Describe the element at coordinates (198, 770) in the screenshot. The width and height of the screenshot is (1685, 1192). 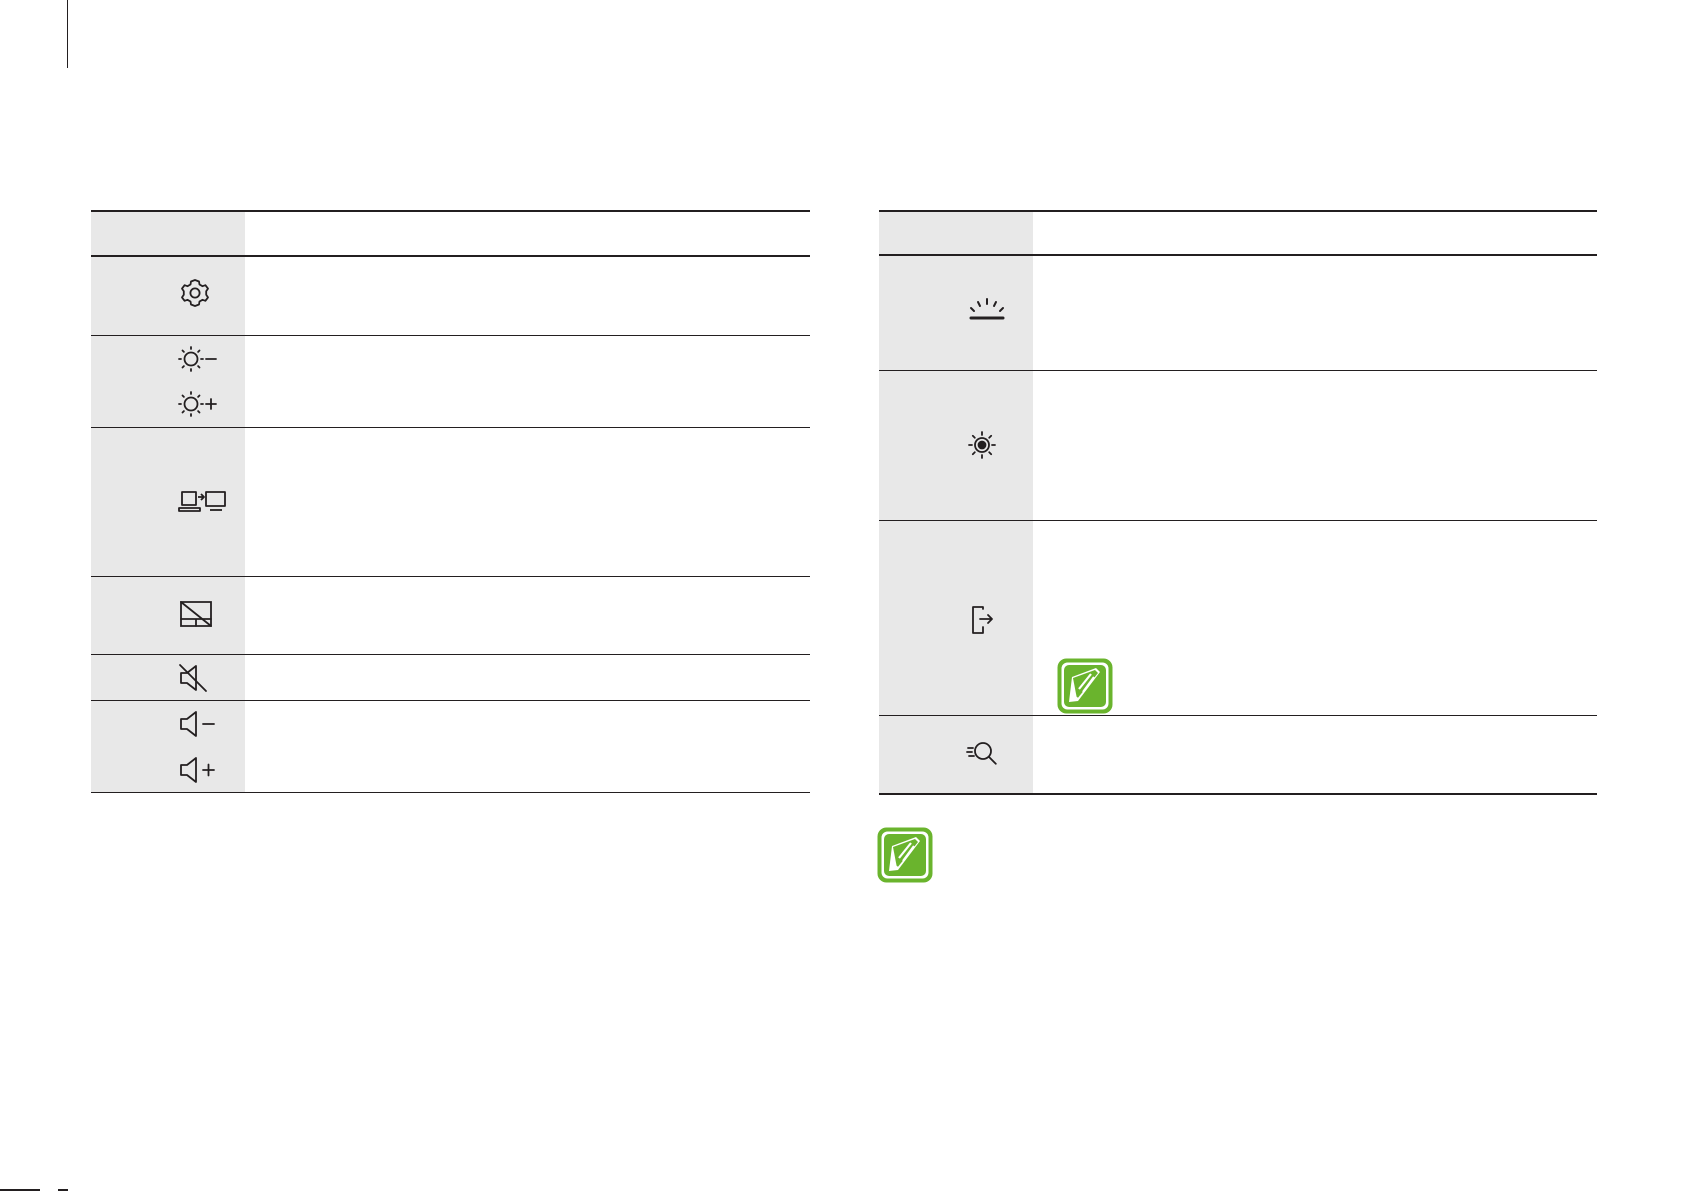
I see `volume-up-icon` at that location.